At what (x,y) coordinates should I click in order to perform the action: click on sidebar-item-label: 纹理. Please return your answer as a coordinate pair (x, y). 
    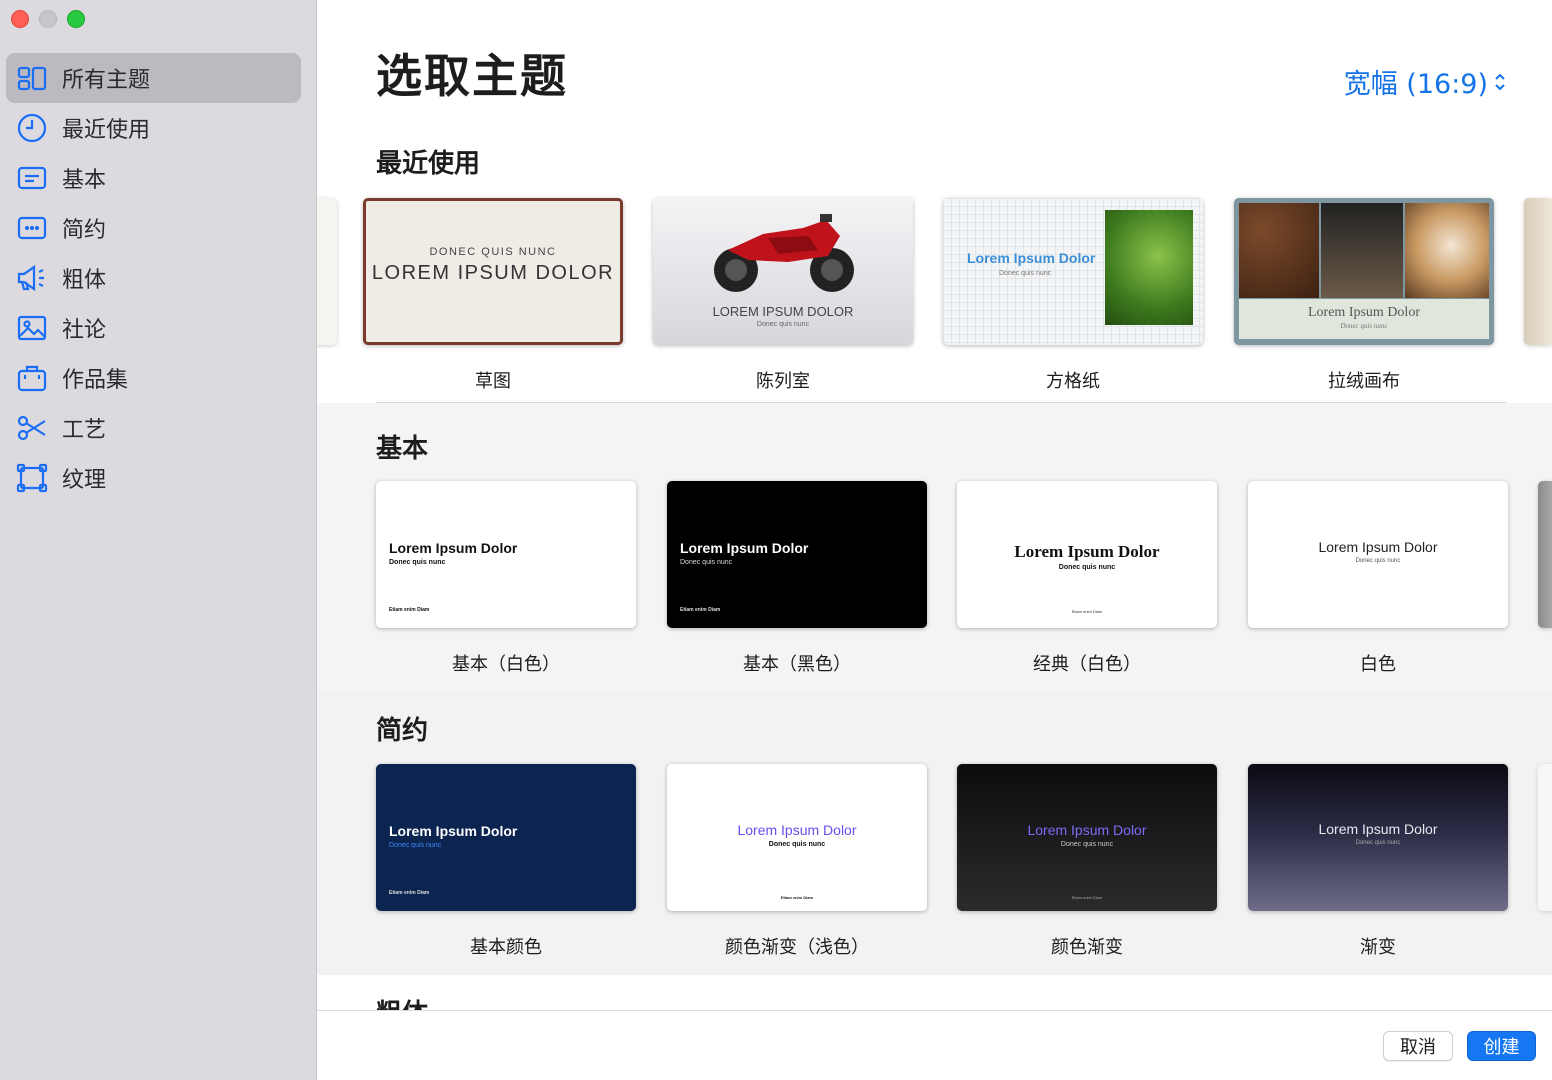
    Looking at the image, I should click on (84, 480).